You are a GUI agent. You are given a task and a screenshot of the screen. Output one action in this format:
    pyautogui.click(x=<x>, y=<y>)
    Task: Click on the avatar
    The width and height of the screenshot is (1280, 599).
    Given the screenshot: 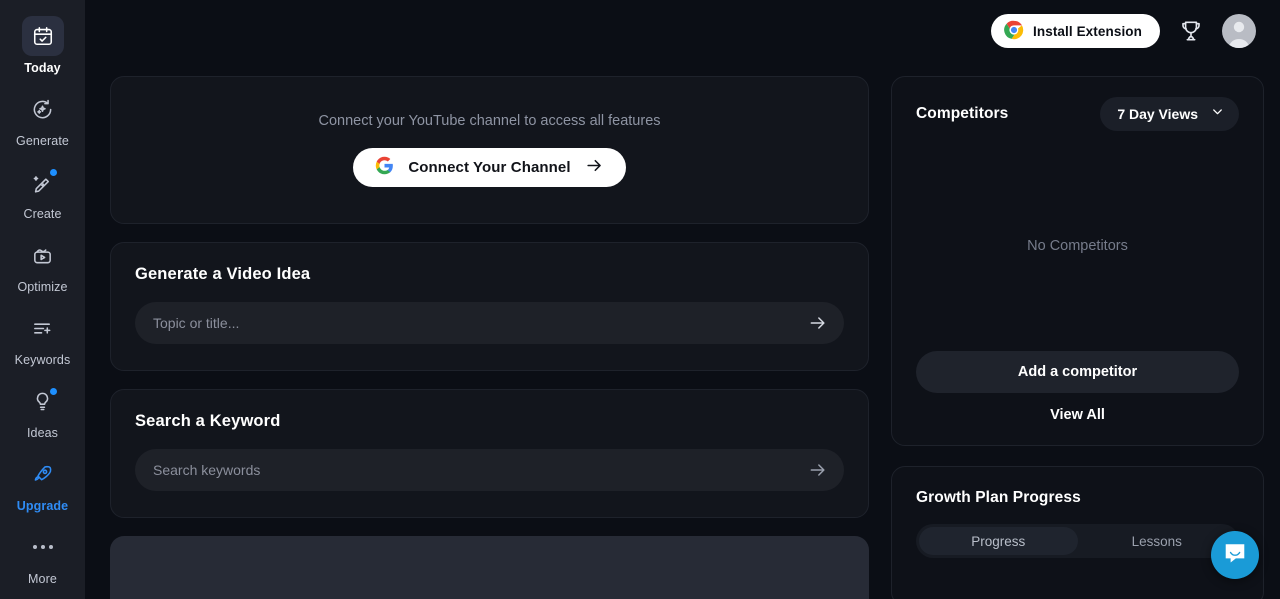 What is the action you would take?
    pyautogui.click(x=1239, y=31)
    